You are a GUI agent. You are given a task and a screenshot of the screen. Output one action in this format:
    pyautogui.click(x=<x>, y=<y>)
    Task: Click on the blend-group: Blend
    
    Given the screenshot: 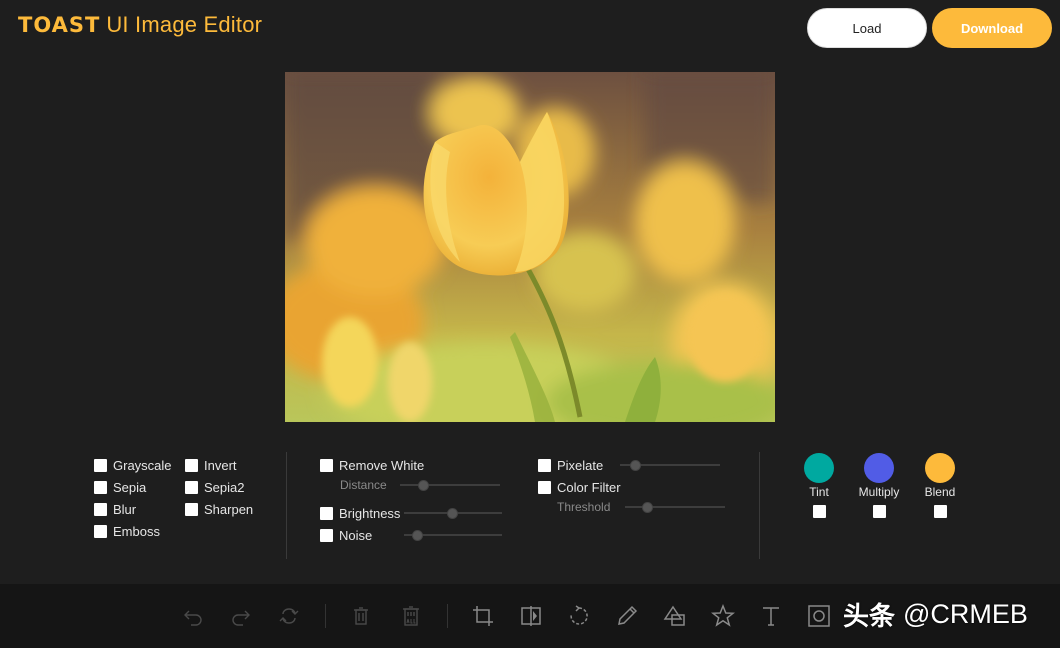 What is the action you would take?
    pyautogui.click(x=940, y=485)
    